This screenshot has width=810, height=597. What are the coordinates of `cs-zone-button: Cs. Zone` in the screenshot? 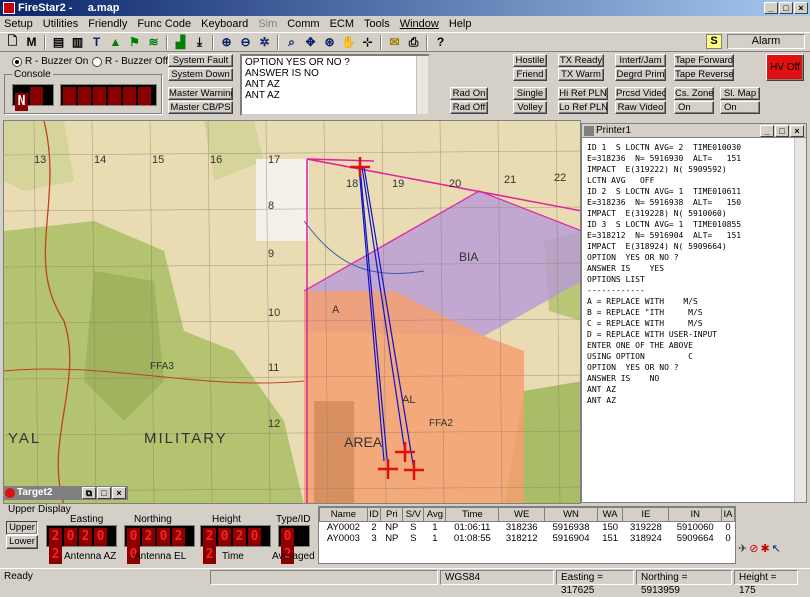 It's located at (694, 93).